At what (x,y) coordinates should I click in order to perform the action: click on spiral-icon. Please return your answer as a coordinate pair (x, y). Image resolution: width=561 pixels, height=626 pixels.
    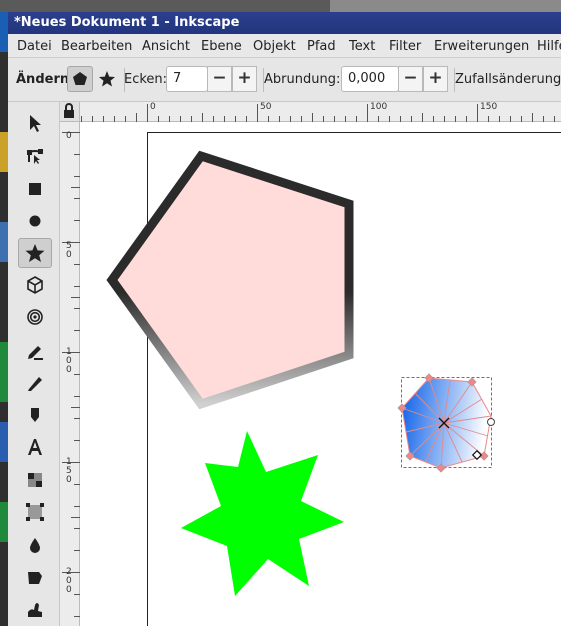
    Looking at the image, I should click on (35, 317).